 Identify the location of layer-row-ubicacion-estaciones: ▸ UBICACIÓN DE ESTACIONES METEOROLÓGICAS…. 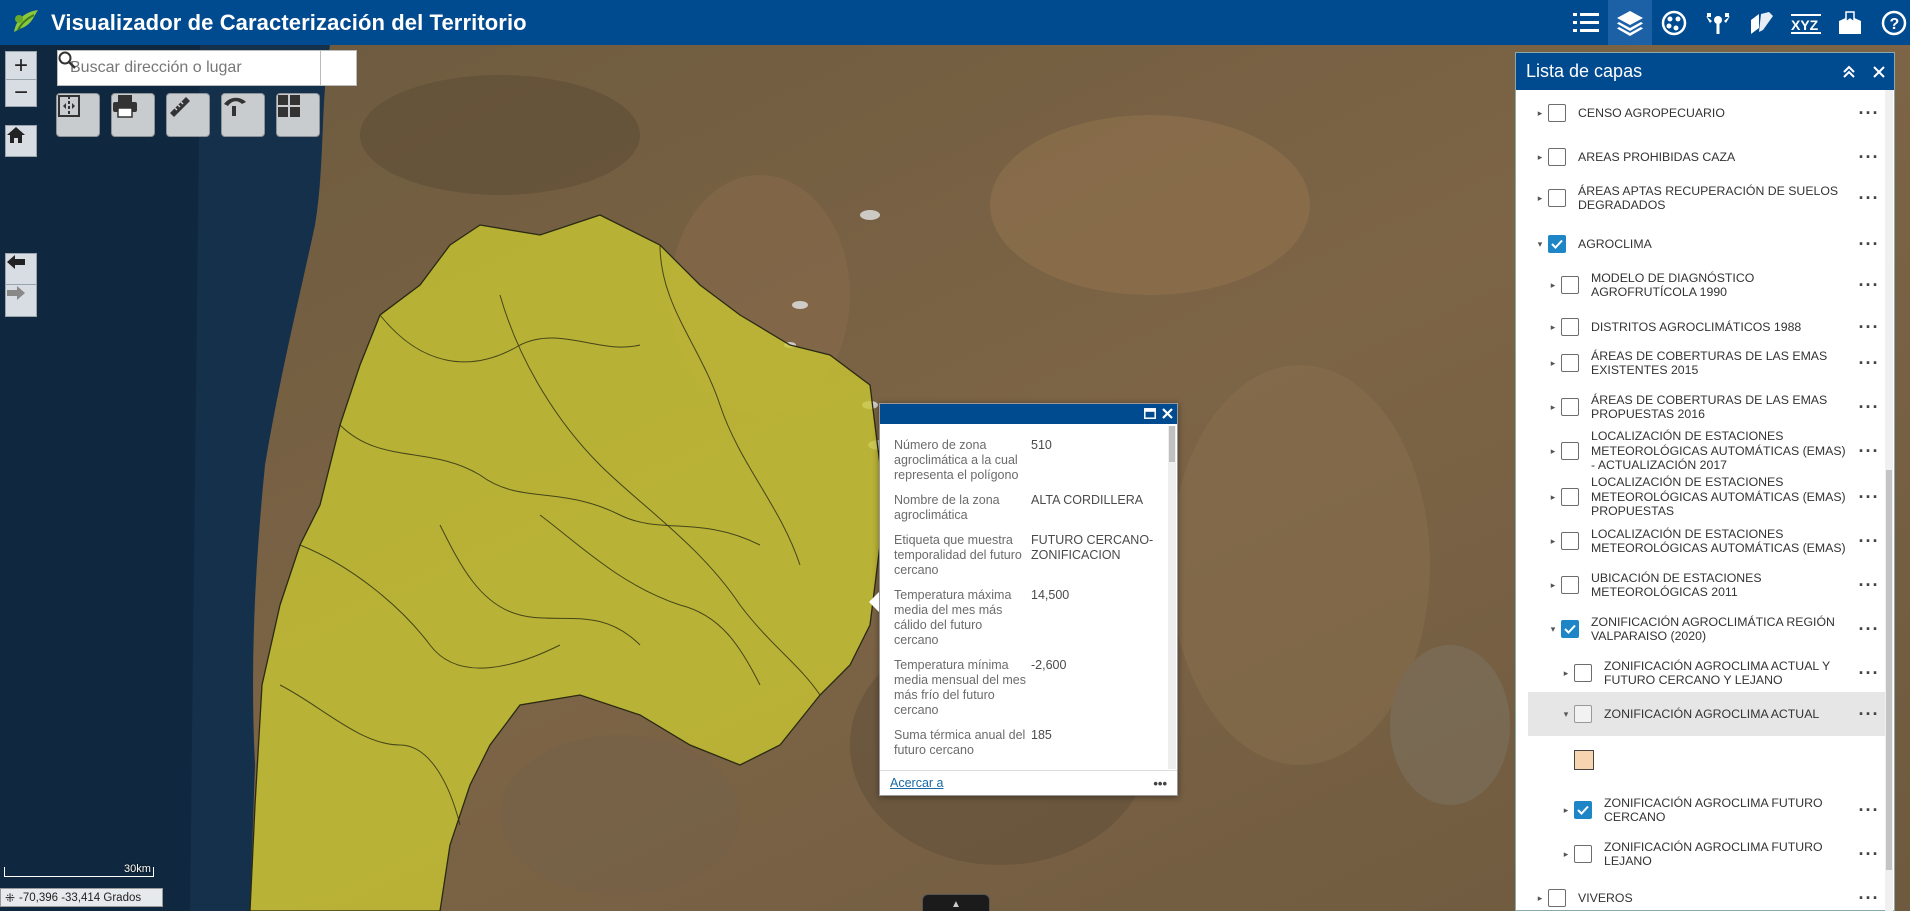
(1701, 585).